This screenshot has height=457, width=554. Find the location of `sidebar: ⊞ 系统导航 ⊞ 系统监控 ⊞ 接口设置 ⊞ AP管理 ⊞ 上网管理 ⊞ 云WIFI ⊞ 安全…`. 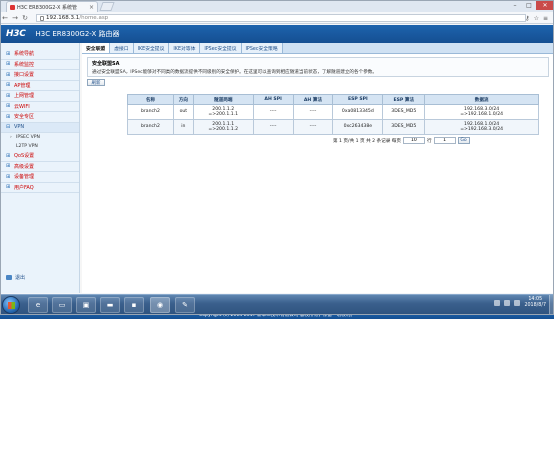

sidebar: ⊞ 系统导航 ⊞ 系统监控 ⊞ 接口设置 ⊞ AP管理 ⊞ 上网管理 ⊞ 云WIFI ⊞ 安全… is located at coordinates (40, 168).